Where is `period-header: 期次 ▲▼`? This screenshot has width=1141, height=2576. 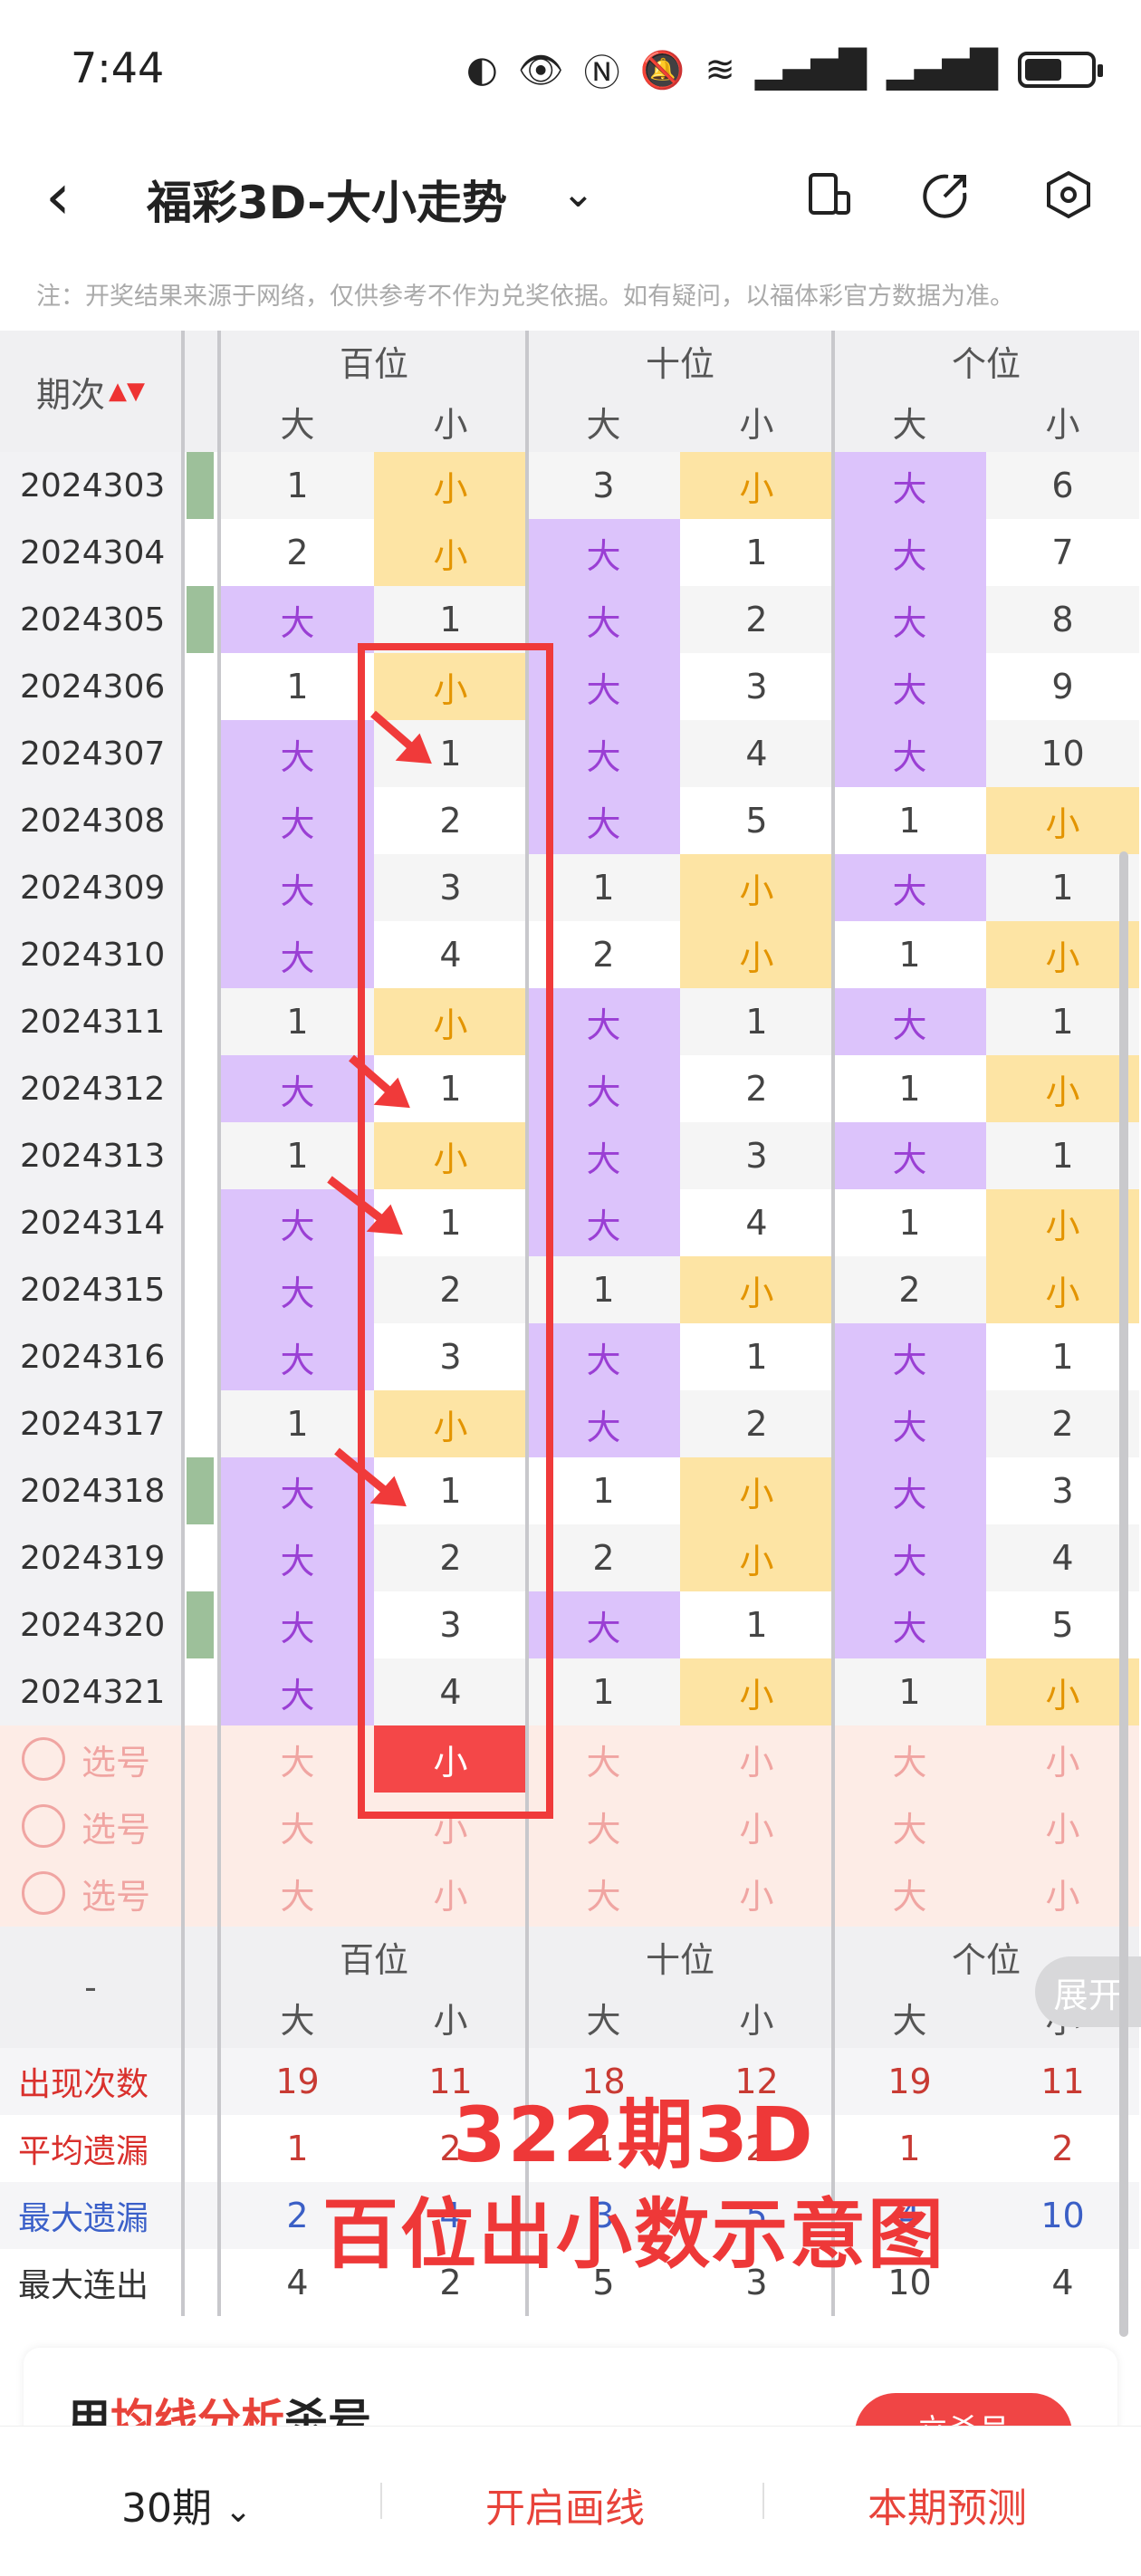 period-header: 期次 ▲▼ is located at coordinates (90, 391).